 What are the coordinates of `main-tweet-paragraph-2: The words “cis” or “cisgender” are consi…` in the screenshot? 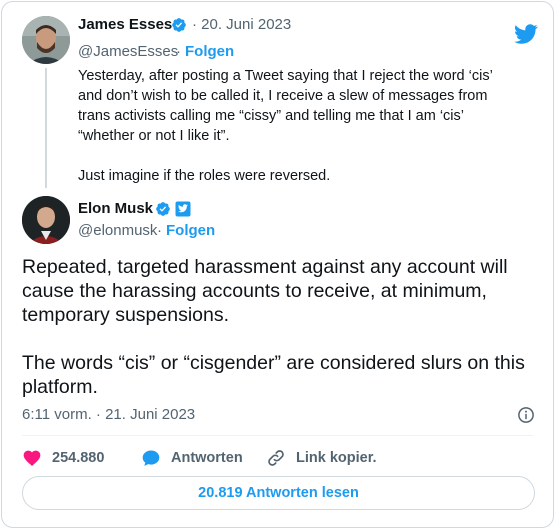 It's located at (273, 375).